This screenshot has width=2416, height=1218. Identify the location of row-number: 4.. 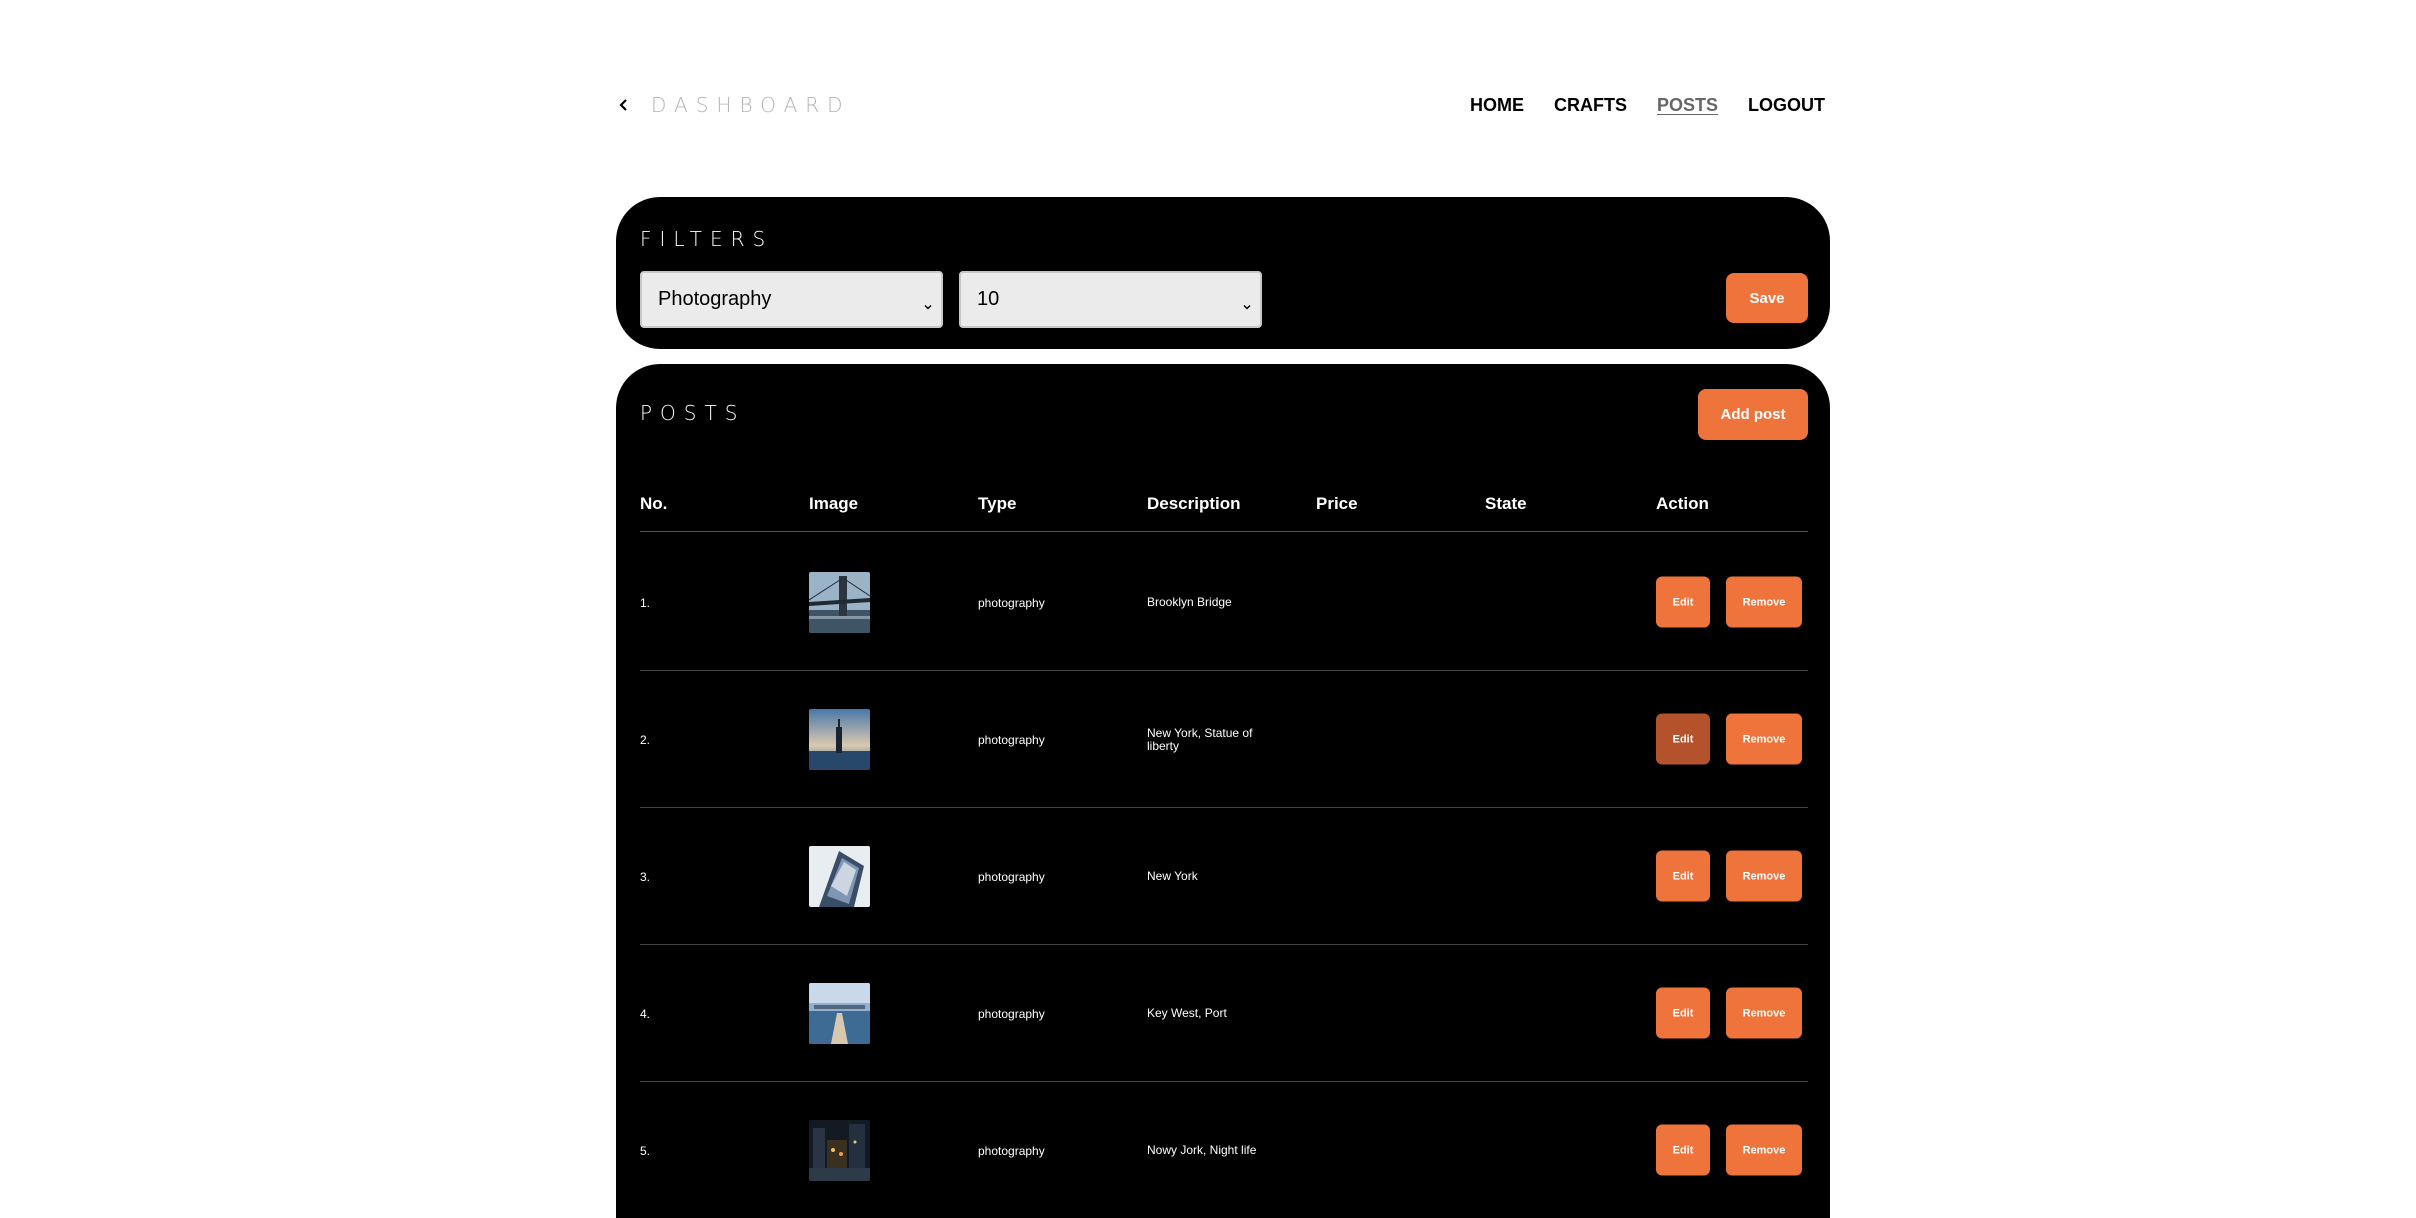
(645, 1013).